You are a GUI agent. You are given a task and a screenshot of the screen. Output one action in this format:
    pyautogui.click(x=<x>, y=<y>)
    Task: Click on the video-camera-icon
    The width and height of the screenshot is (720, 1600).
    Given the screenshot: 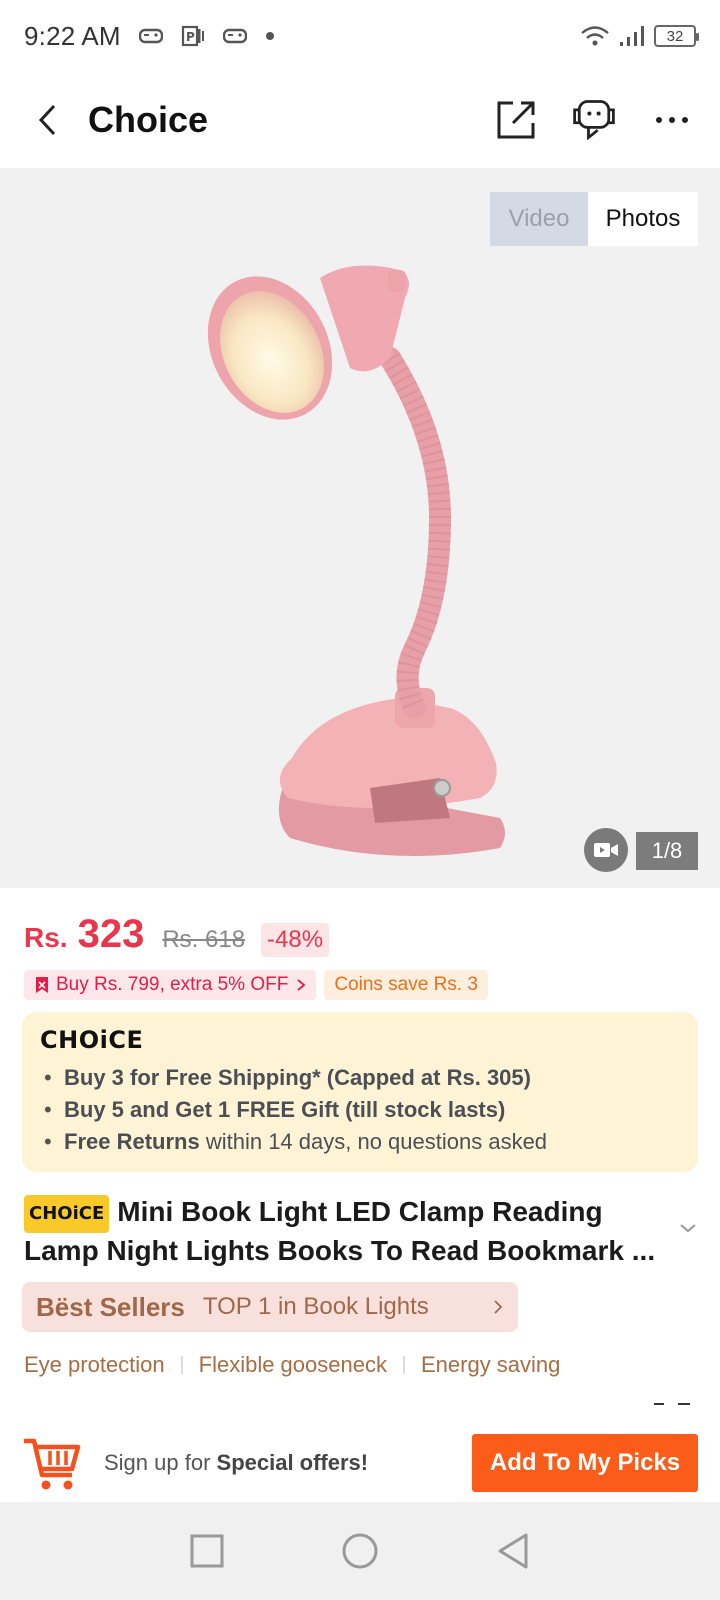 What is the action you would take?
    pyautogui.click(x=606, y=850)
    